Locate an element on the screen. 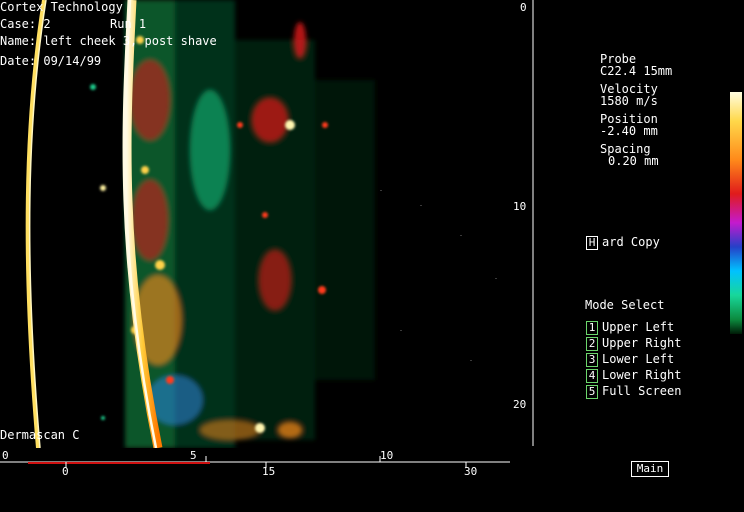 The height and width of the screenshot is (512, 744). spacing-value: 0.20 mm is located at coordinates (633, 161).